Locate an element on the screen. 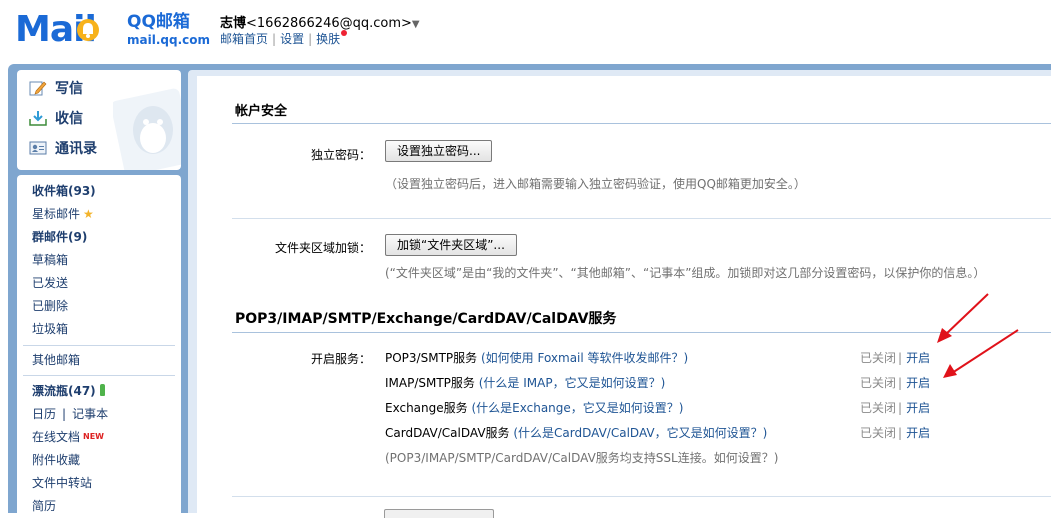 Image resolution: width=1051 pixels, height=518 pixels. compose-button: 写信 is located at coordinates (56, 89).